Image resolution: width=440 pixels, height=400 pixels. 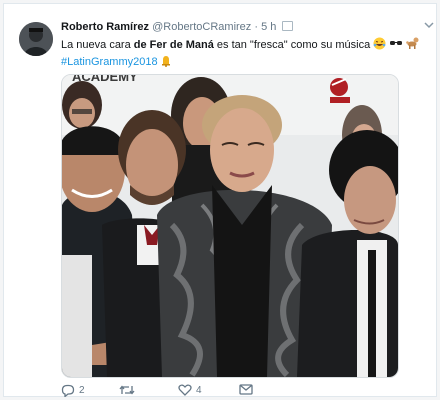 I want to click on tweet-text-bold: de Fer de Maná, so click(x=173, y=45).